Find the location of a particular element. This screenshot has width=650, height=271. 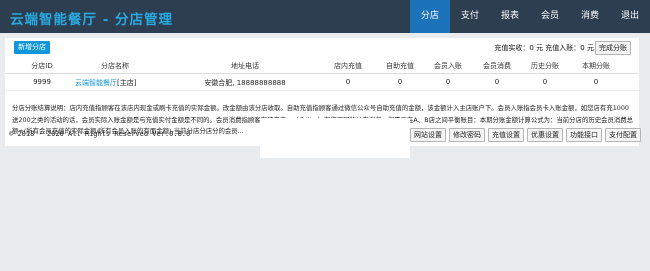

branch-name-link: 云端智能餐厅 is located at coordinates (96, 83).